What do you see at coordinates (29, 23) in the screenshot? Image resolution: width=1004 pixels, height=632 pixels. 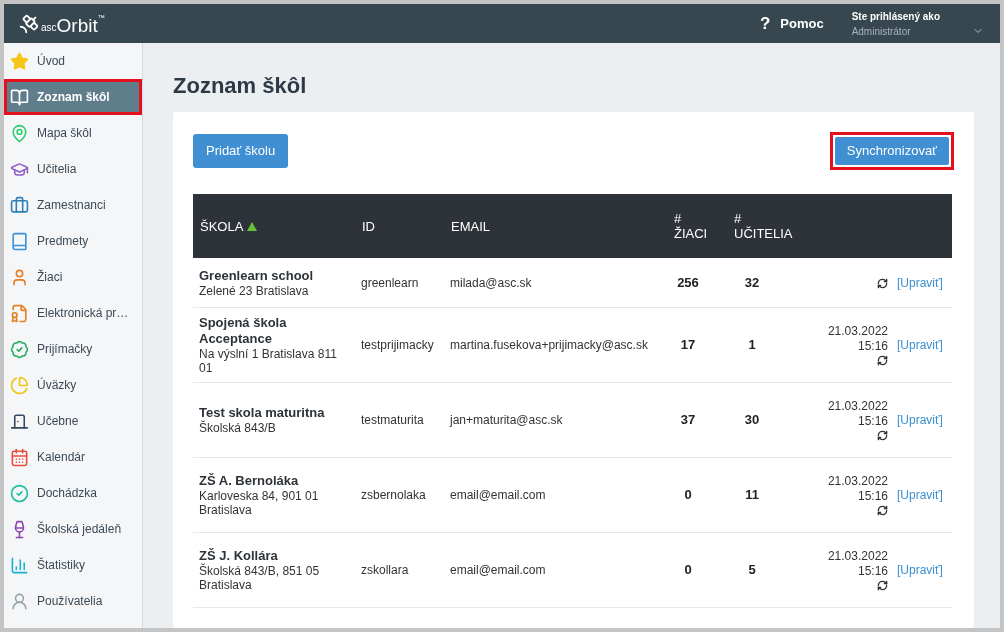 I see `satellite-icon` at bounding box center [29, 23].